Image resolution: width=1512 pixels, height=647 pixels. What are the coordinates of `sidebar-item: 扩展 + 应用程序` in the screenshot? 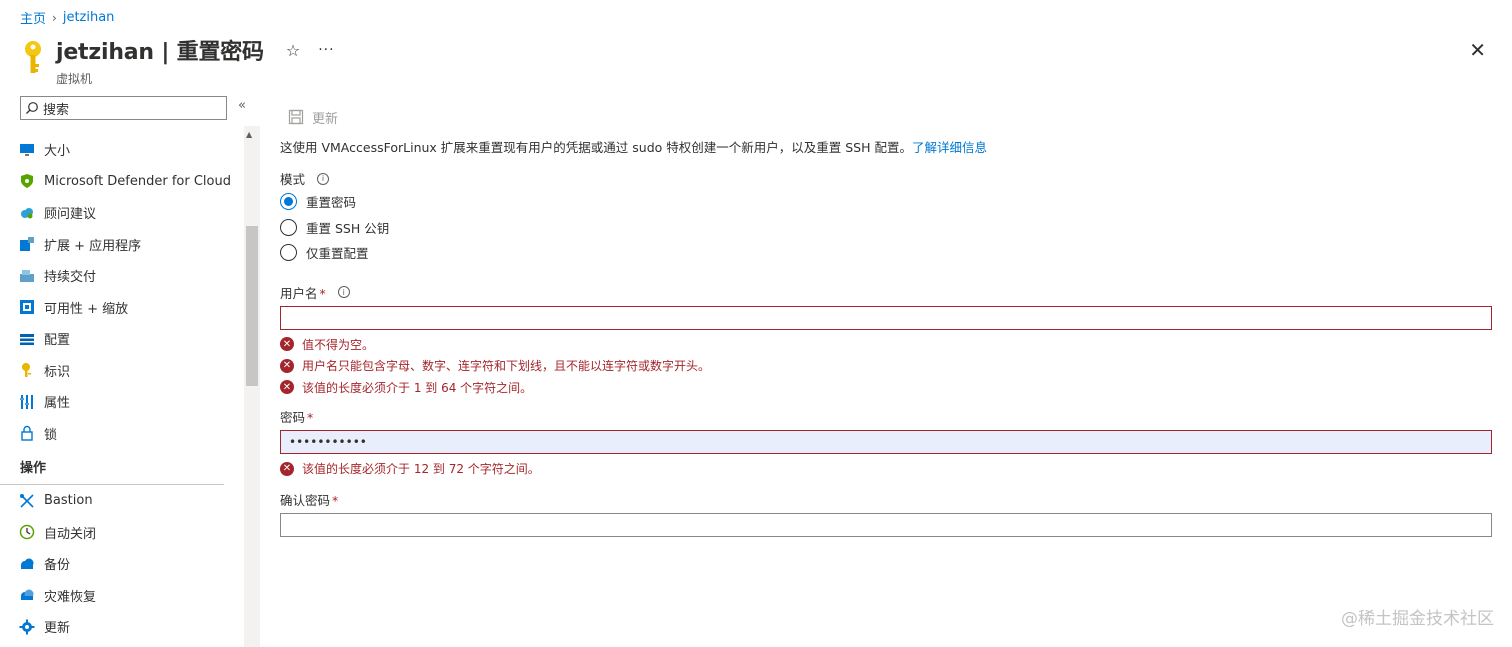 It's located at (122, 245).